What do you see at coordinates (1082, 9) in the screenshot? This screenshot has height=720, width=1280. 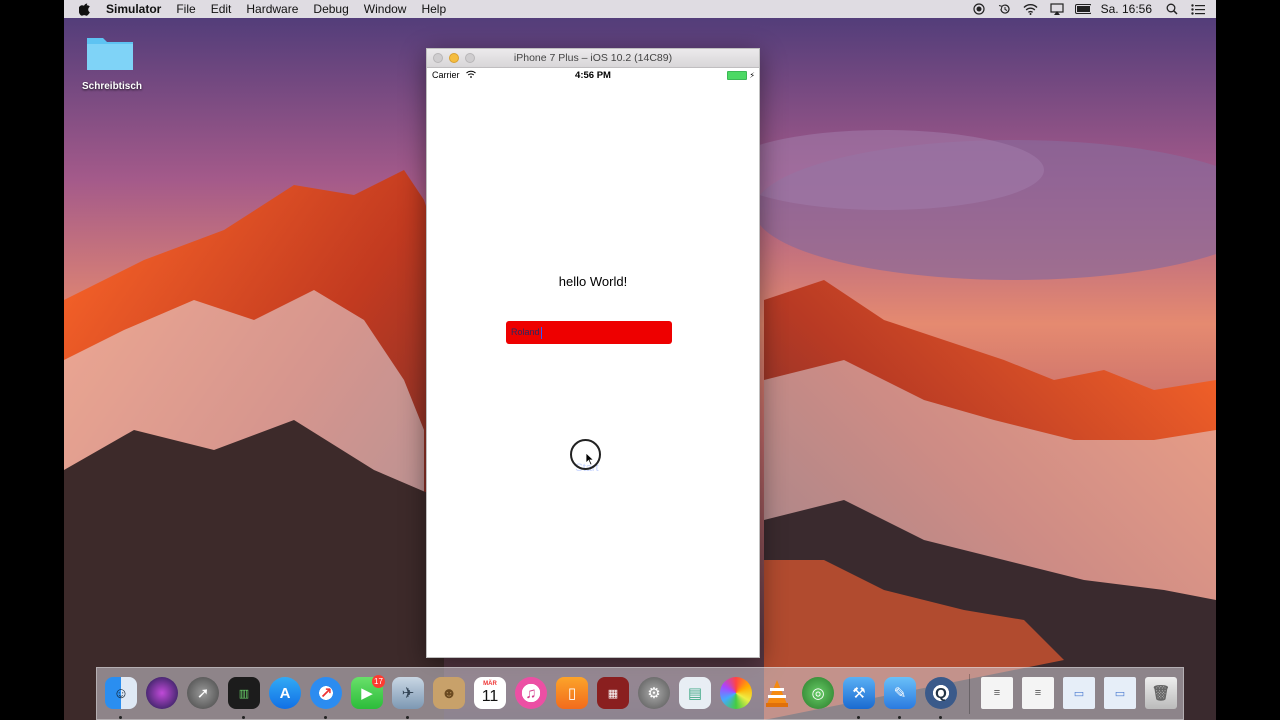 I see `battery-icon` at bounding box center [1082, 9].